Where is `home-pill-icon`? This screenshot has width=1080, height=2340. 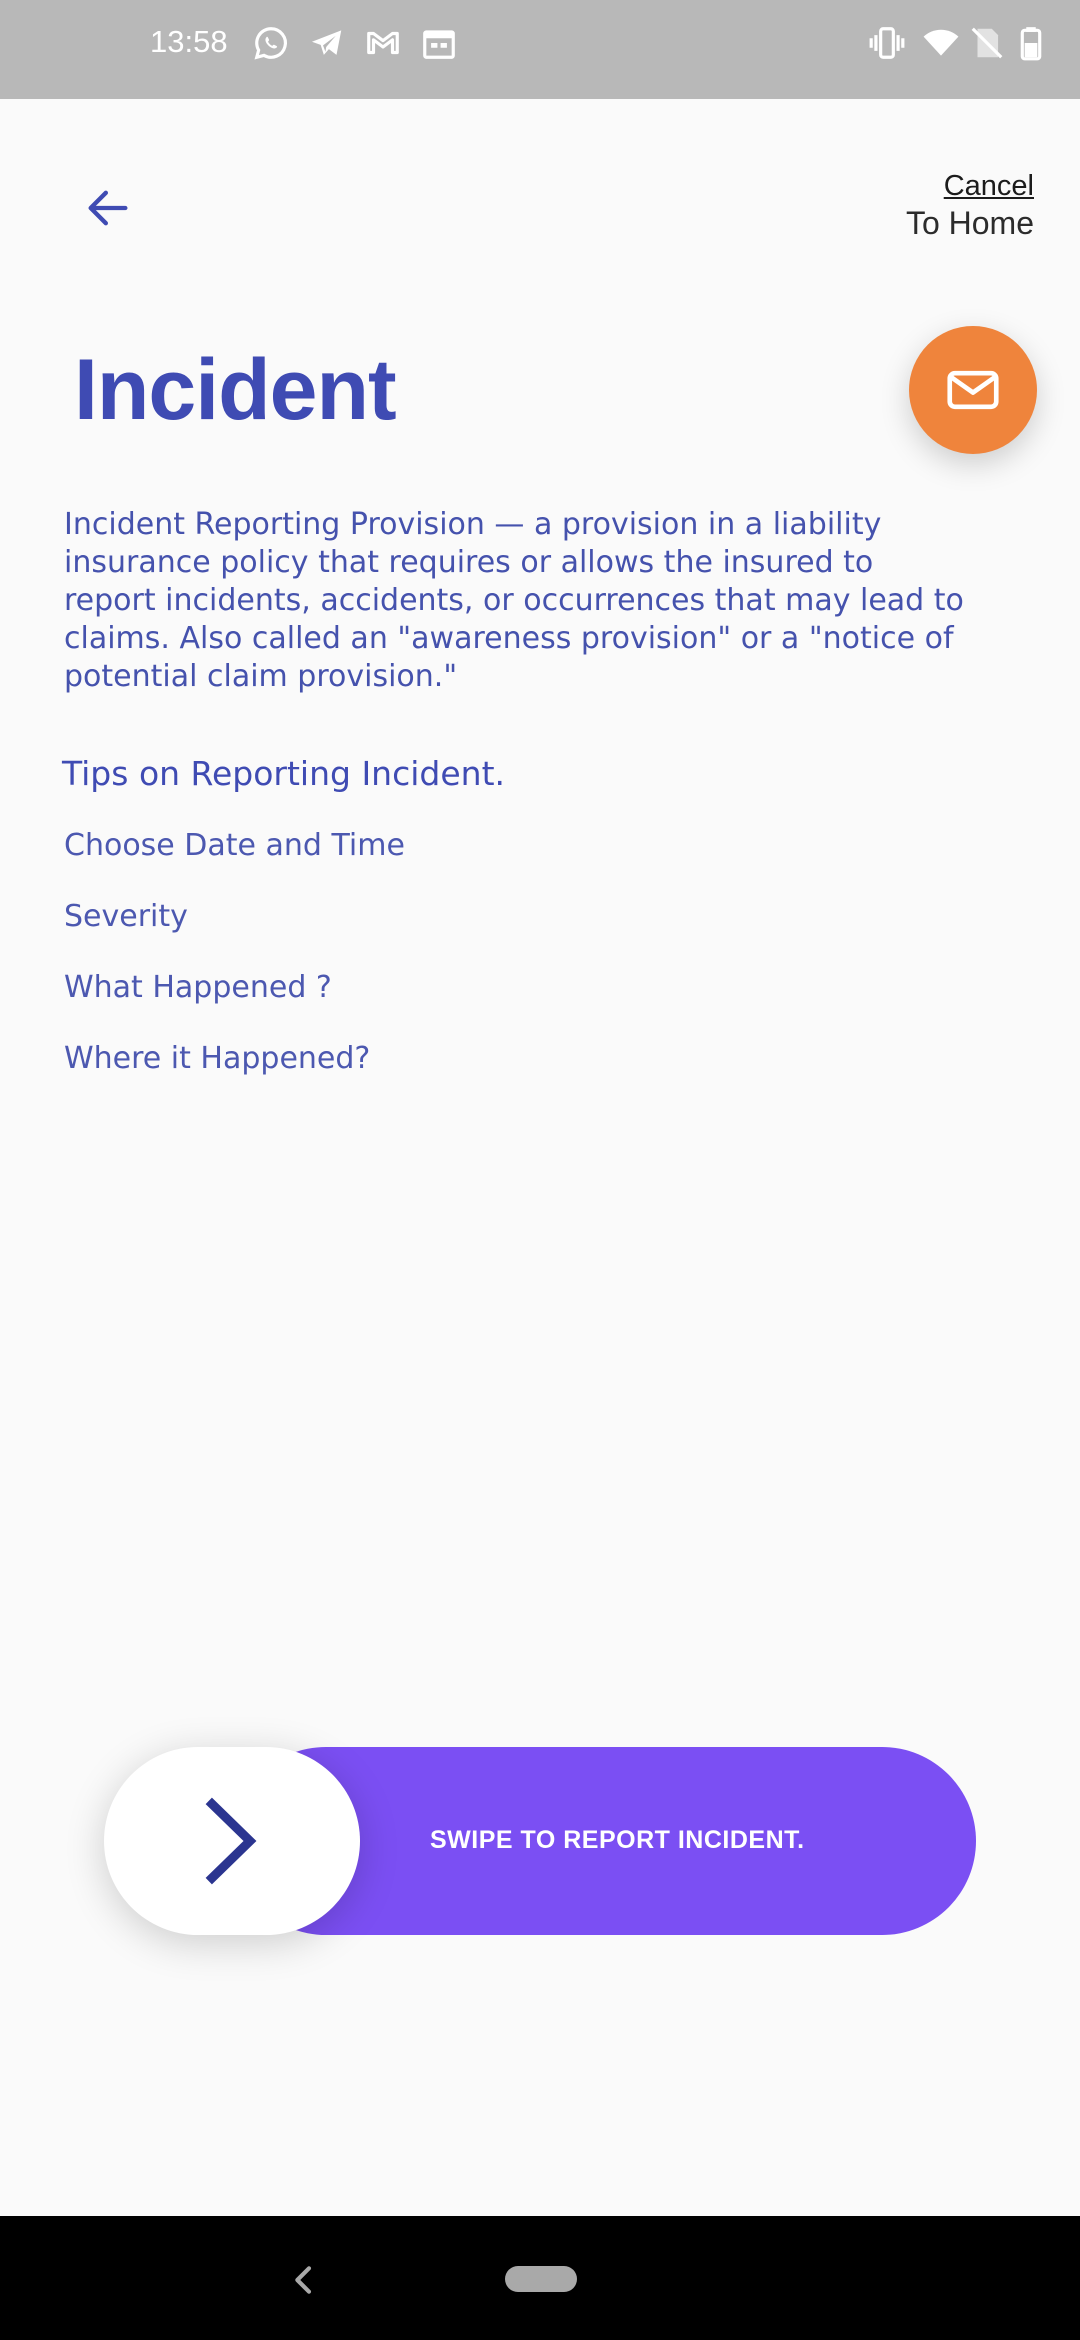
home-pill-icon is located at coordinates (541, 2279).